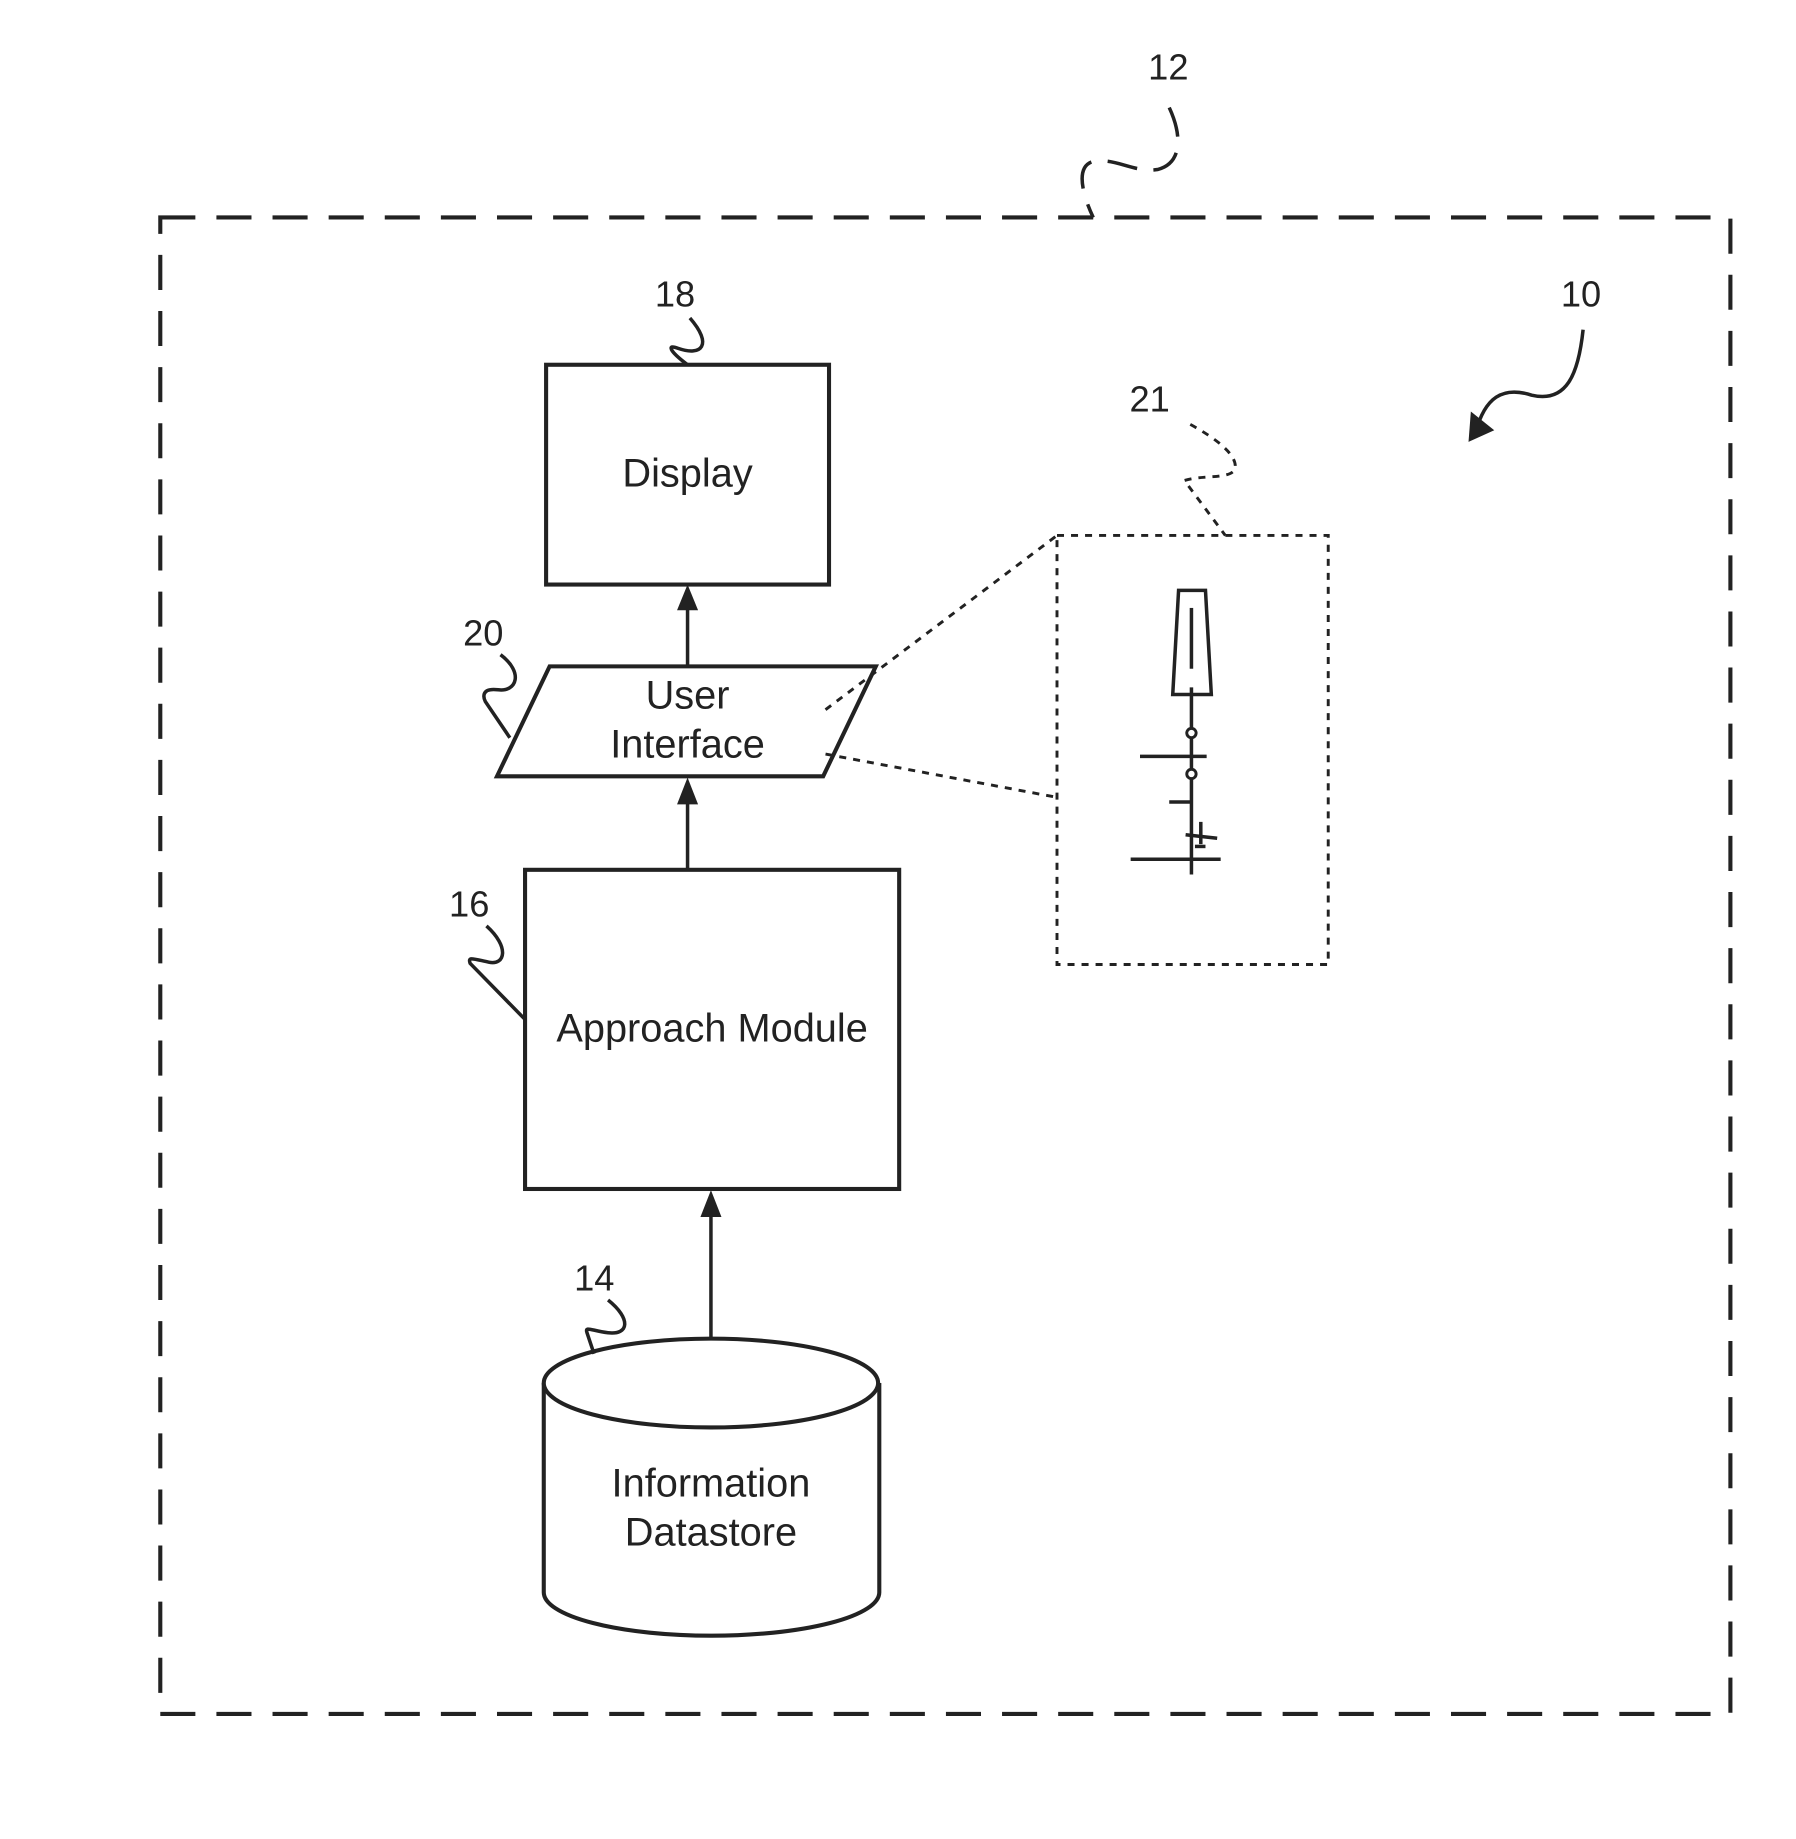 The width and height of the screenshot is (1796, 1839). What do you see at coordinates (941, 775) in the screenshot?
I see `callout-line-lower` at bounding box center [941, 775].